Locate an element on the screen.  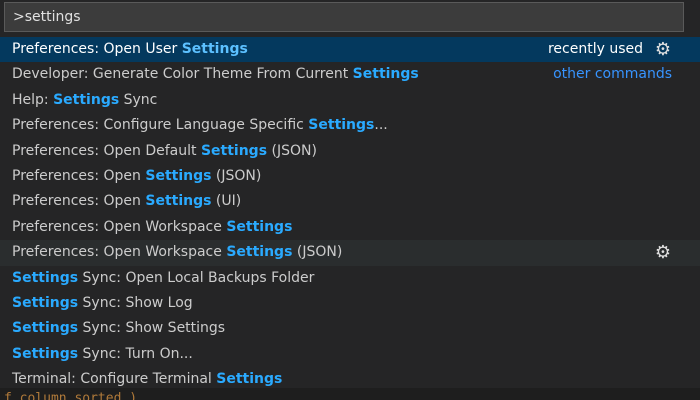
item-label-suffix: Sync is located at coordinates (138, 99).